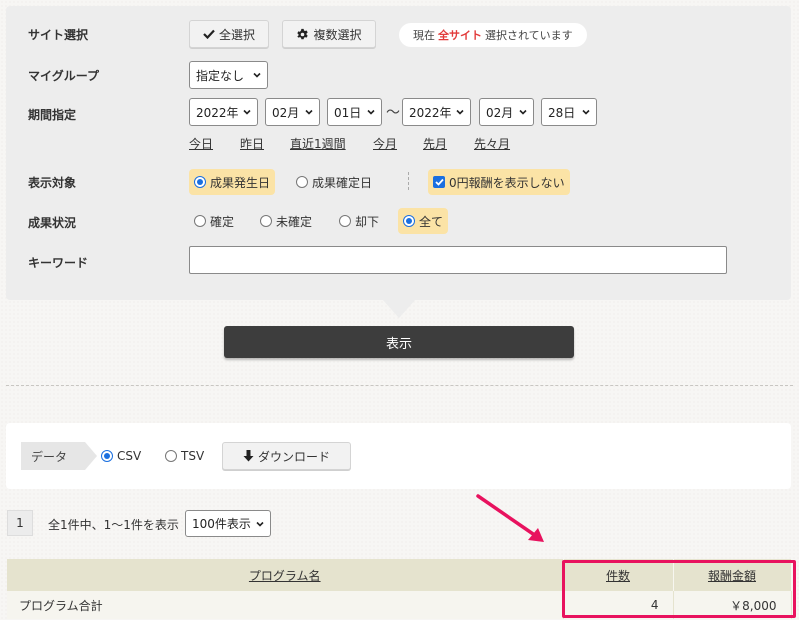 The height and width of the screenshot is (620, 799). Describe the element at coordinates (286, 112) in the screenshot. I see `from-month-value: 02月` at that location.